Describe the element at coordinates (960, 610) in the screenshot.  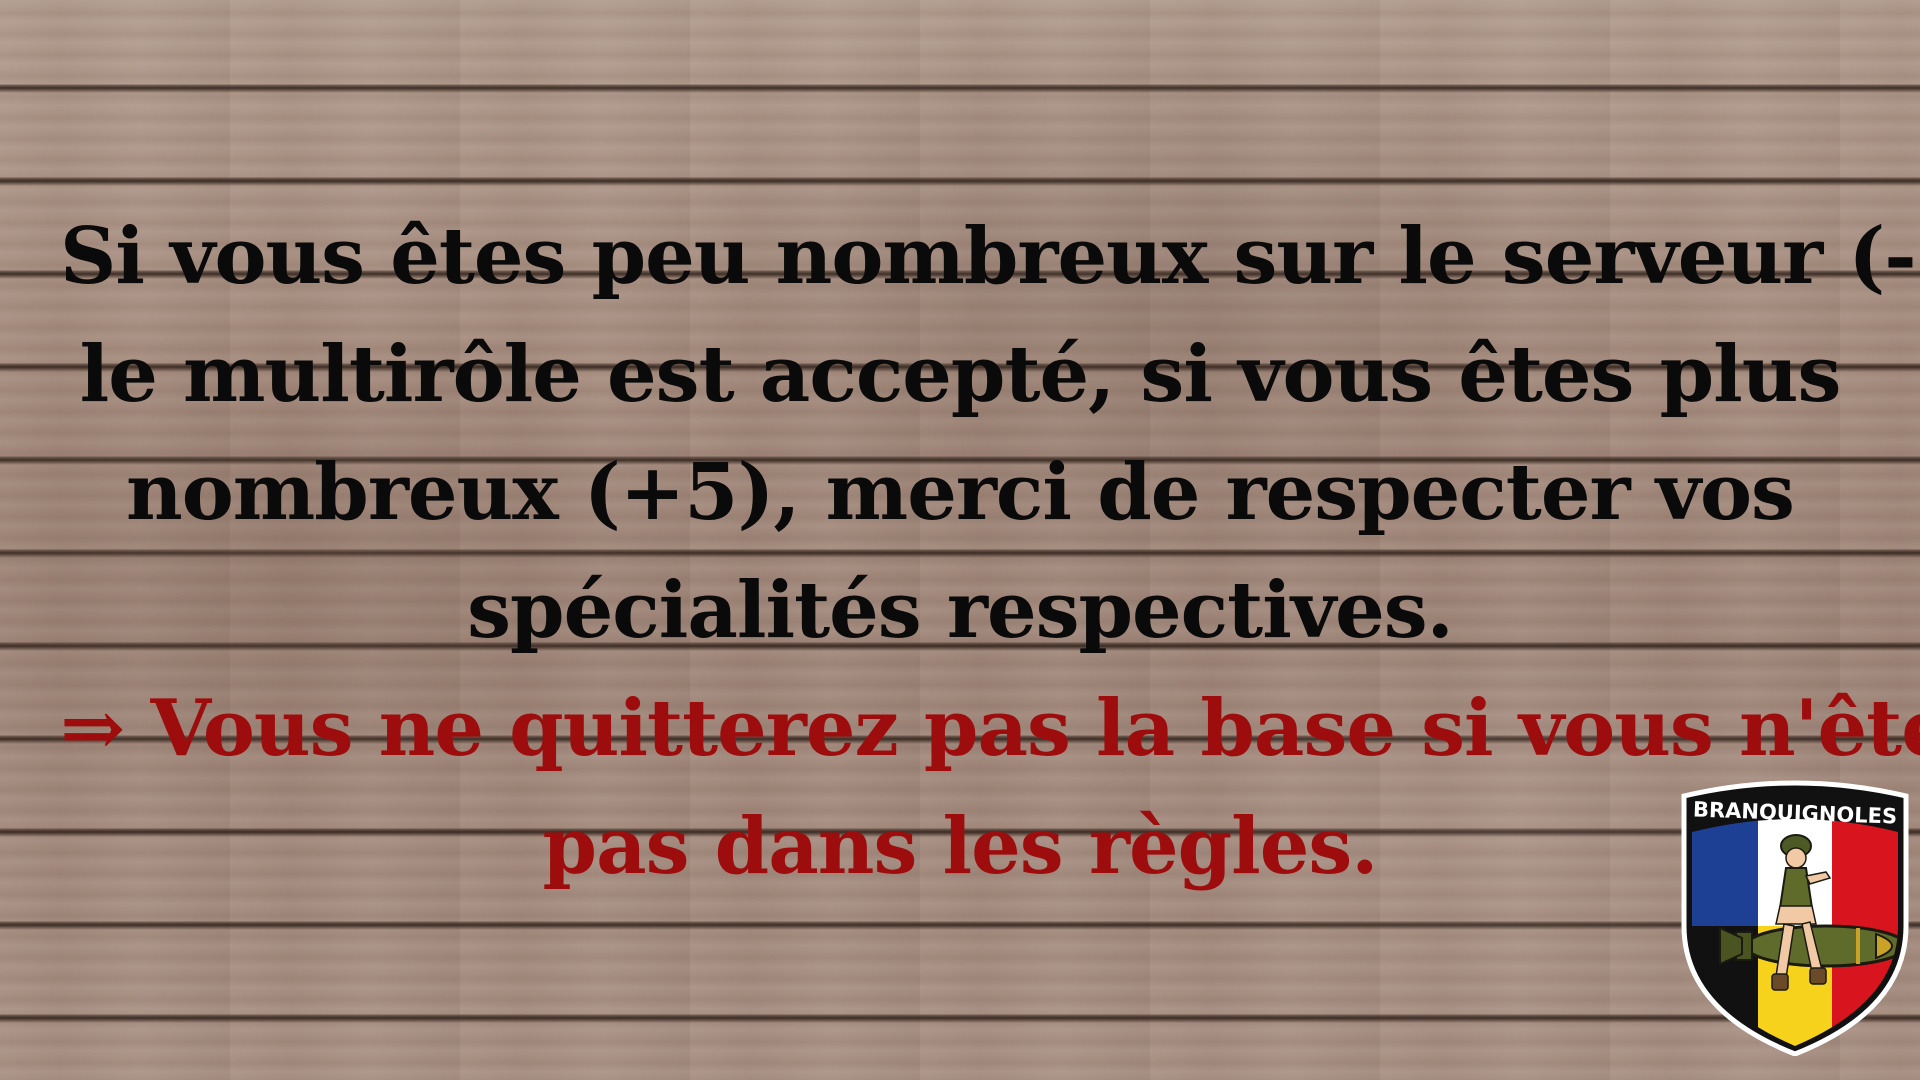
I see `message-line-4: spécialités respectives.` at that location.